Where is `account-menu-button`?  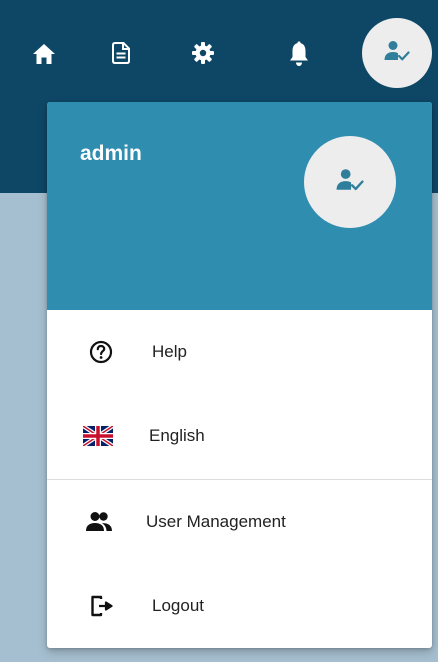
account-menu-button is located at coordinates (397, 53).